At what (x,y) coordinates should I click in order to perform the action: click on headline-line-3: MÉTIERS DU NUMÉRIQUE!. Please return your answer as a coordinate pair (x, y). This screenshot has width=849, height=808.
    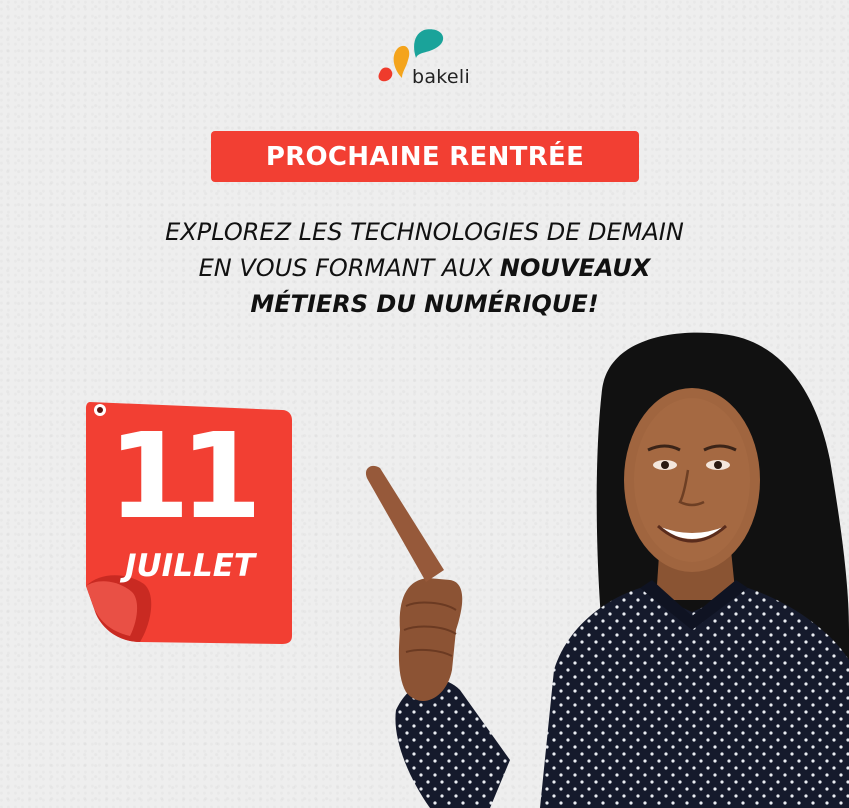
    Looking at the image, I should click on (424, 304).